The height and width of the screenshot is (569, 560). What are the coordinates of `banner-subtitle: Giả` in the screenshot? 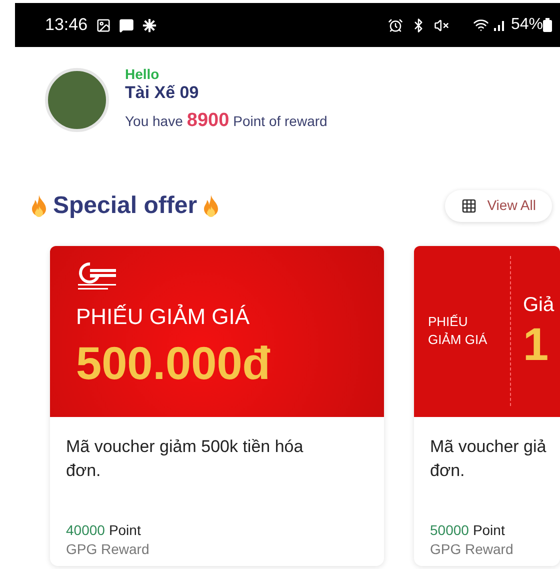 It's located at (538, 305).